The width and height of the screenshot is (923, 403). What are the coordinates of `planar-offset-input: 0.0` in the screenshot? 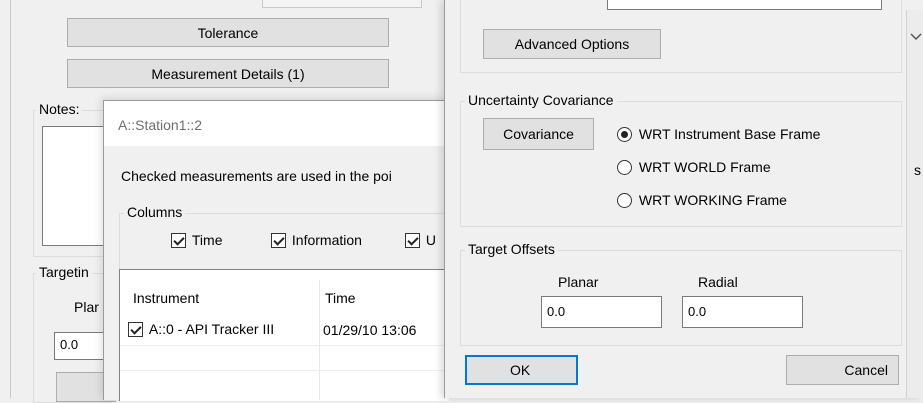 It's located at (601, 312).